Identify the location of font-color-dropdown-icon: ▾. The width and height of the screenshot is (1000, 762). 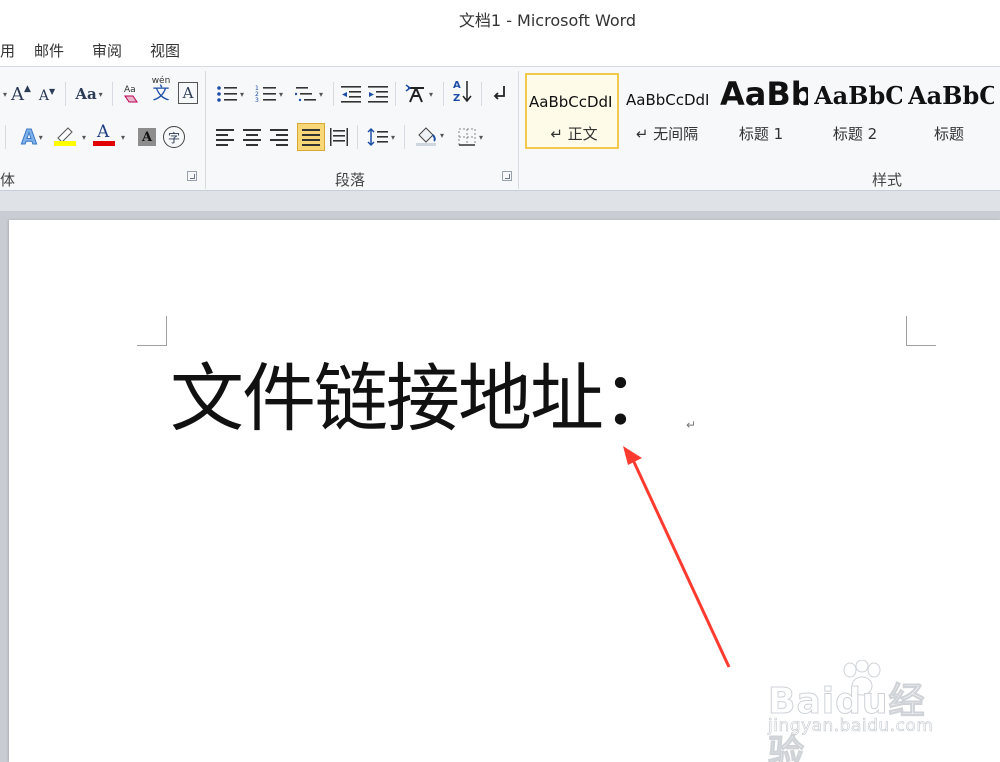
(123, 137).